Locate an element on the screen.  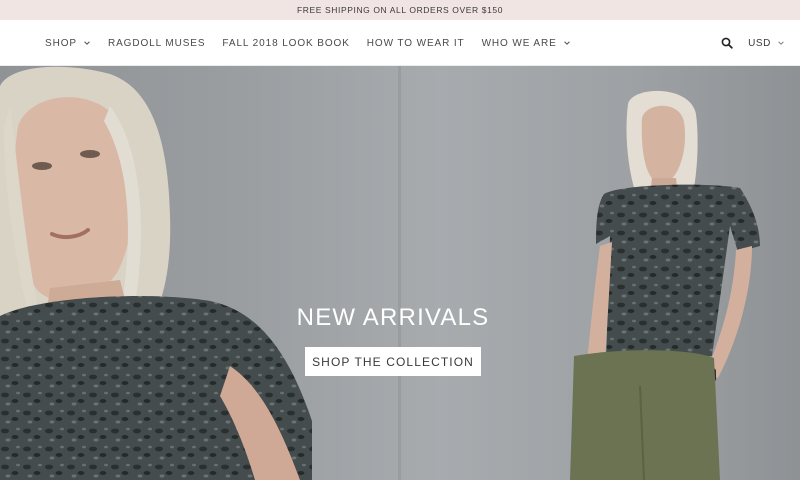
nav-item-look-book: FALL 2018 LOOK BOOK is located at coordinates (285, 43).